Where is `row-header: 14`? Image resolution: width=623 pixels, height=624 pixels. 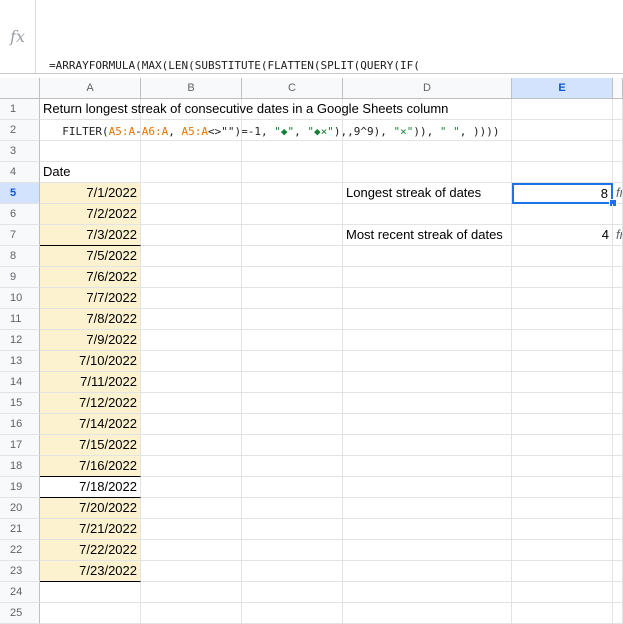 row-header: 14 is located at coordinates (20, 382).